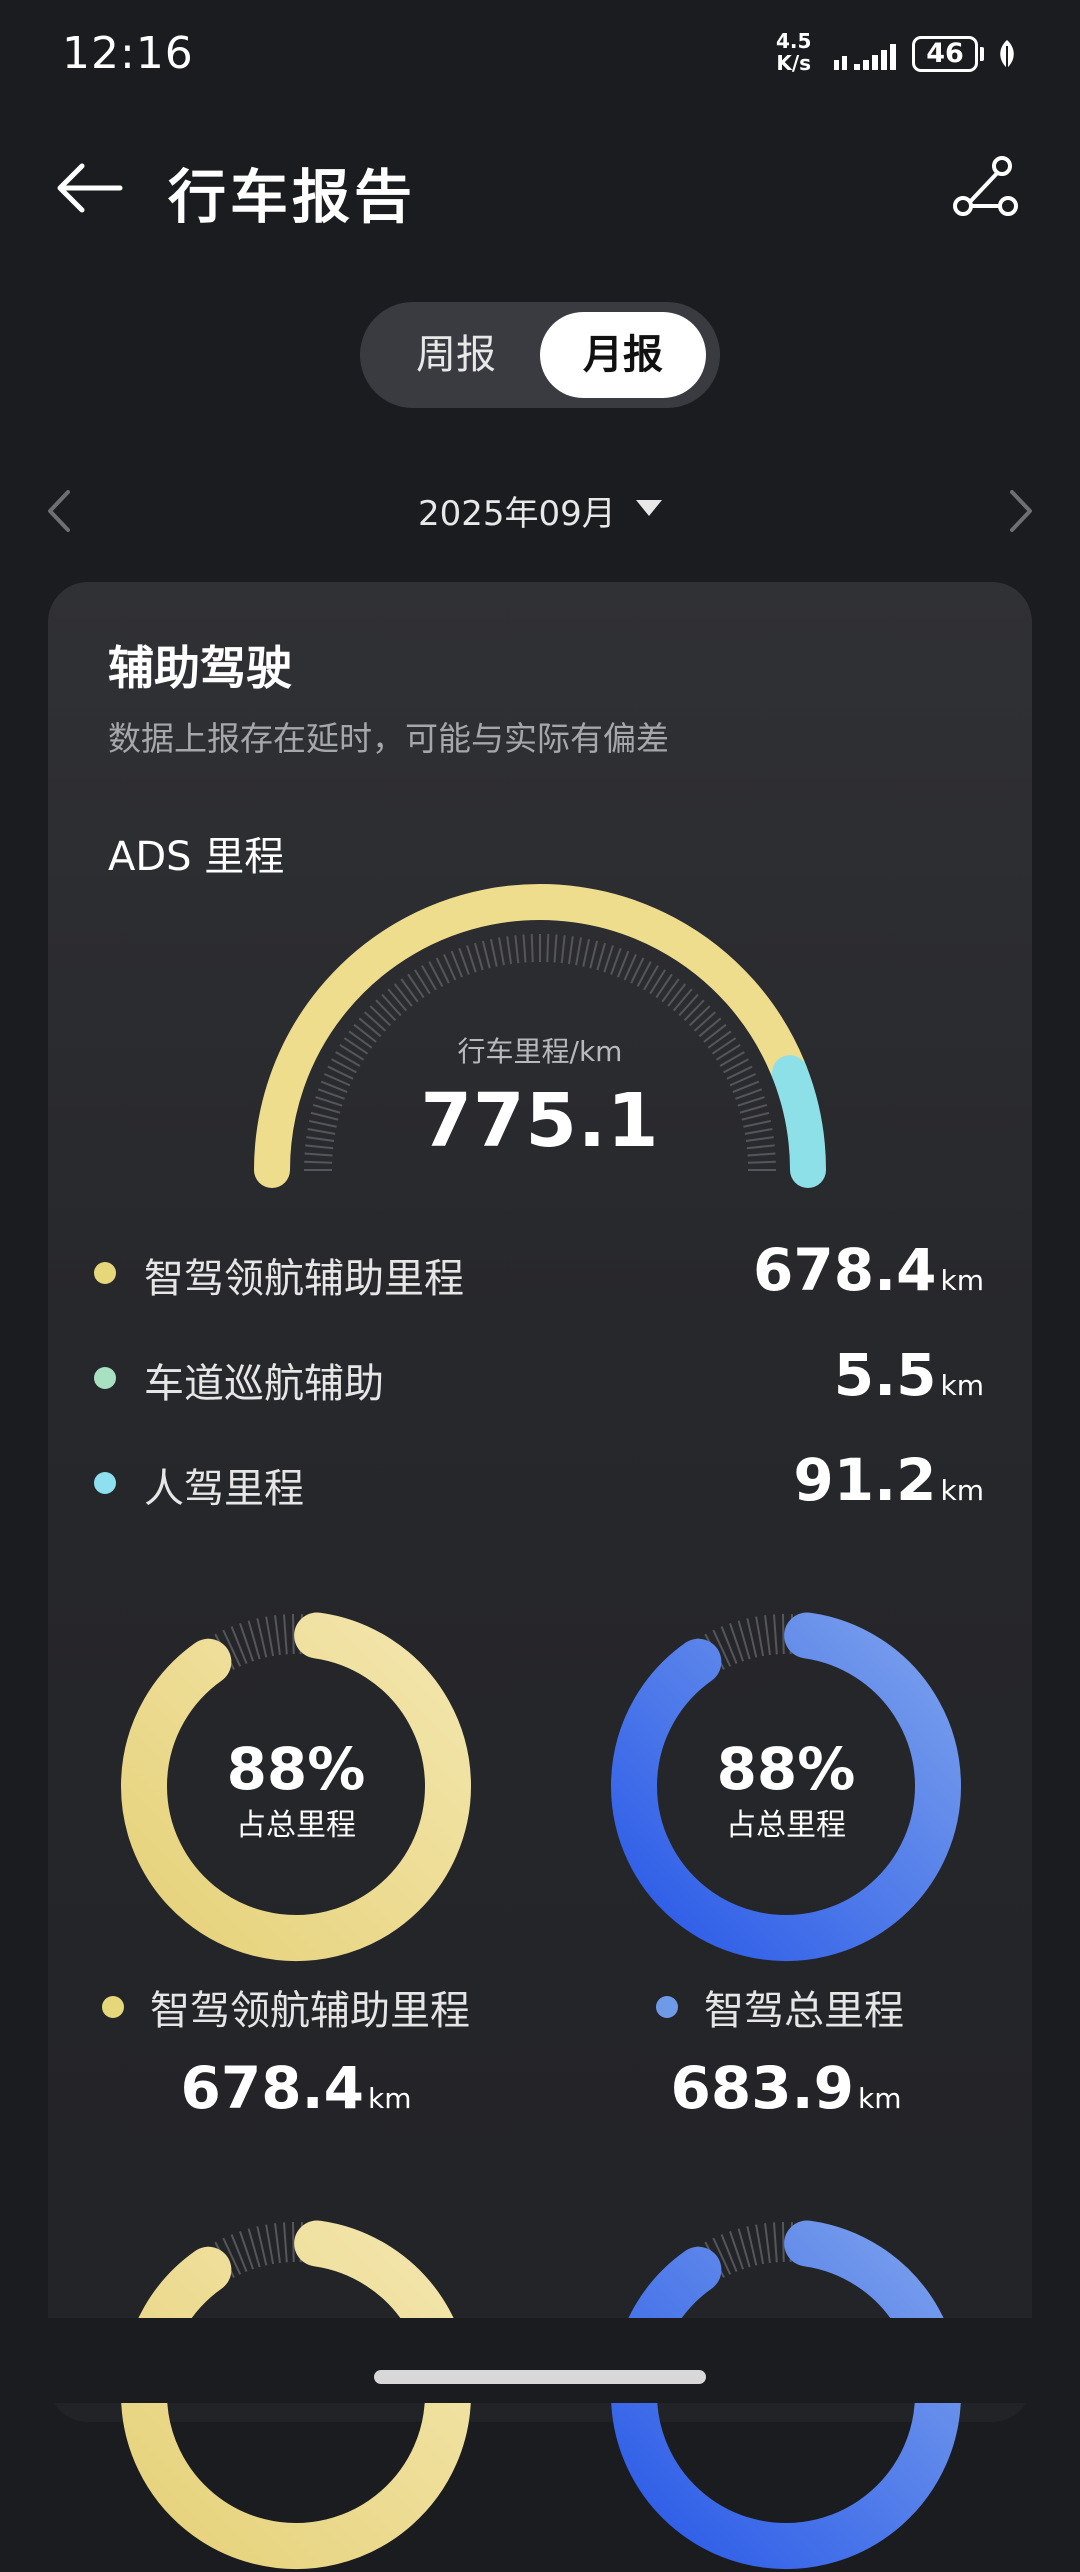 The width and height of the screenshot is (1080, 2572). I want to click on card-title: 辅助驾驶, so click(200, 668).